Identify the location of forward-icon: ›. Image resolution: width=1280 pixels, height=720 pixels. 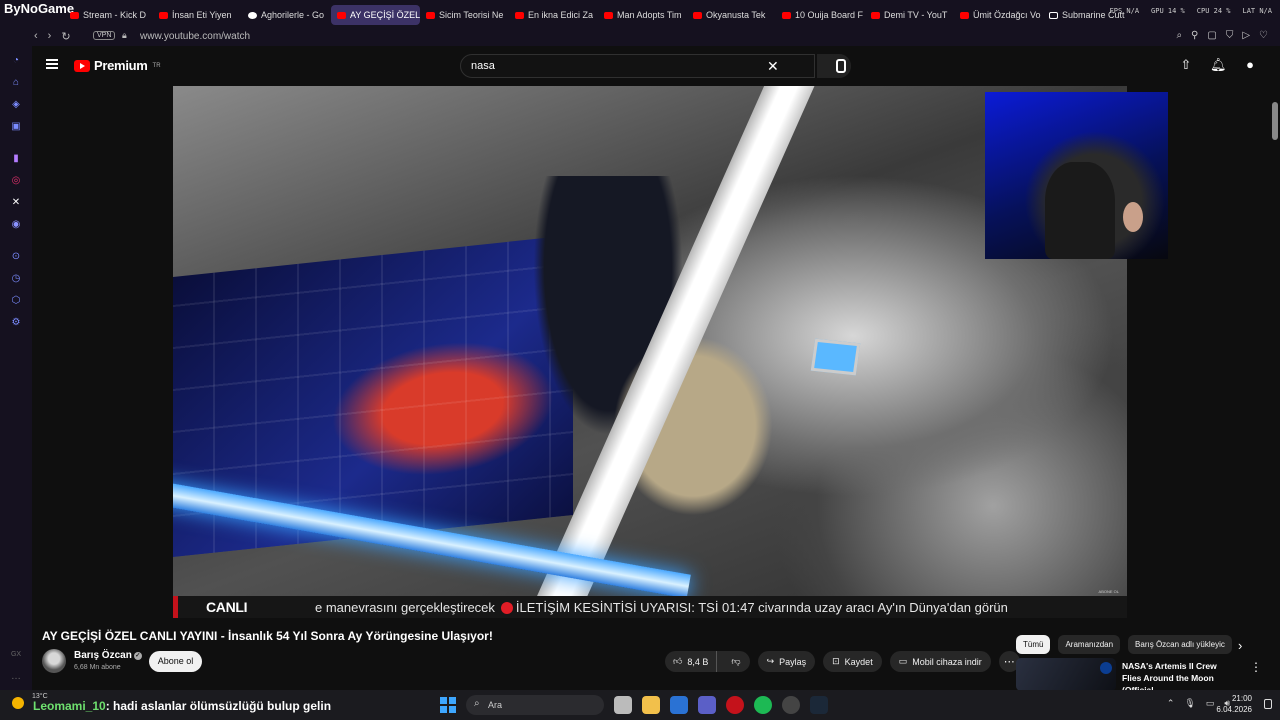
(50, 36).